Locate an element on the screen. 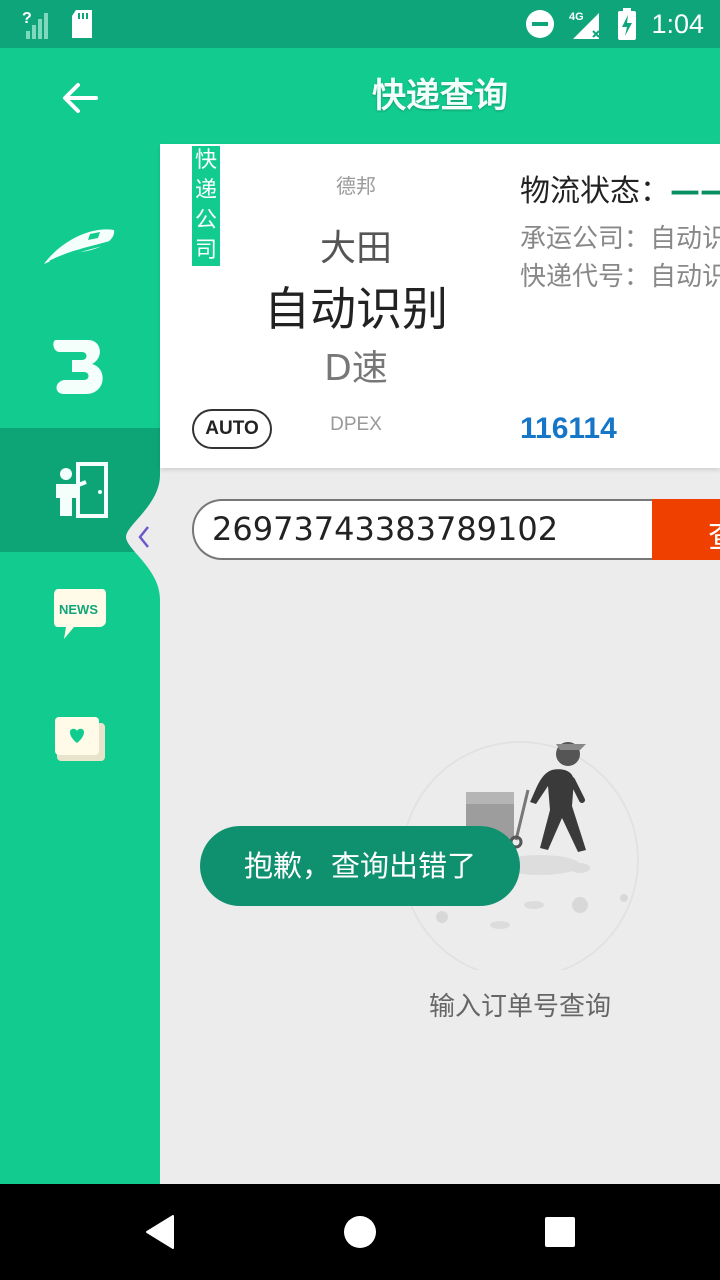 This screenshot has width=720, height=1280. arrow-left-icon is located at coordinates (80, 98).